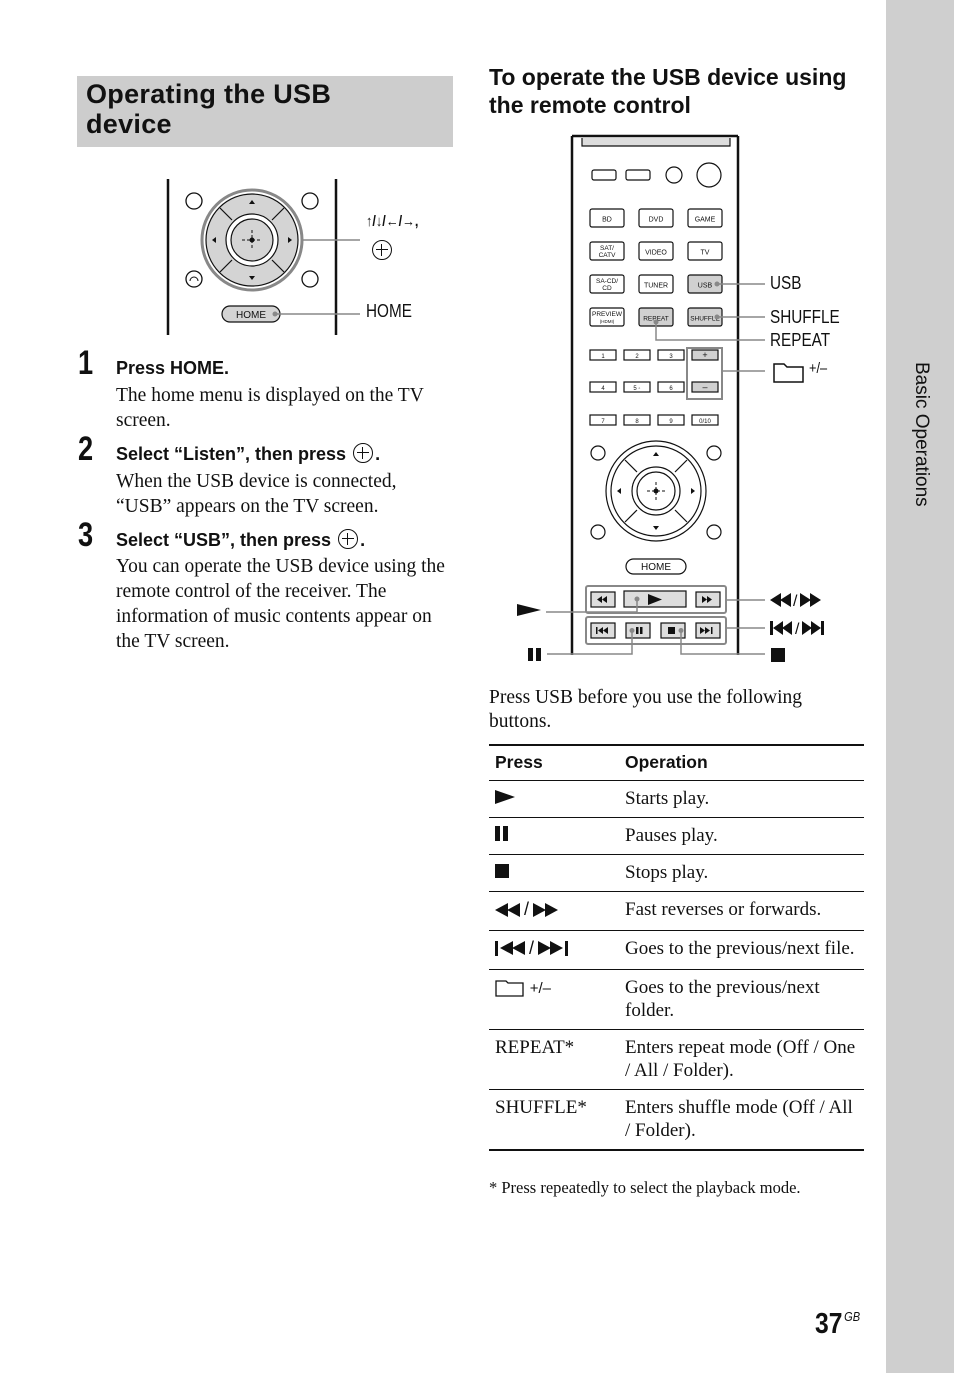  Describe the element at coordinates (741, 999) in the screenshot. I see `operation-cell: Goes to the previous/next folder.` at that location.